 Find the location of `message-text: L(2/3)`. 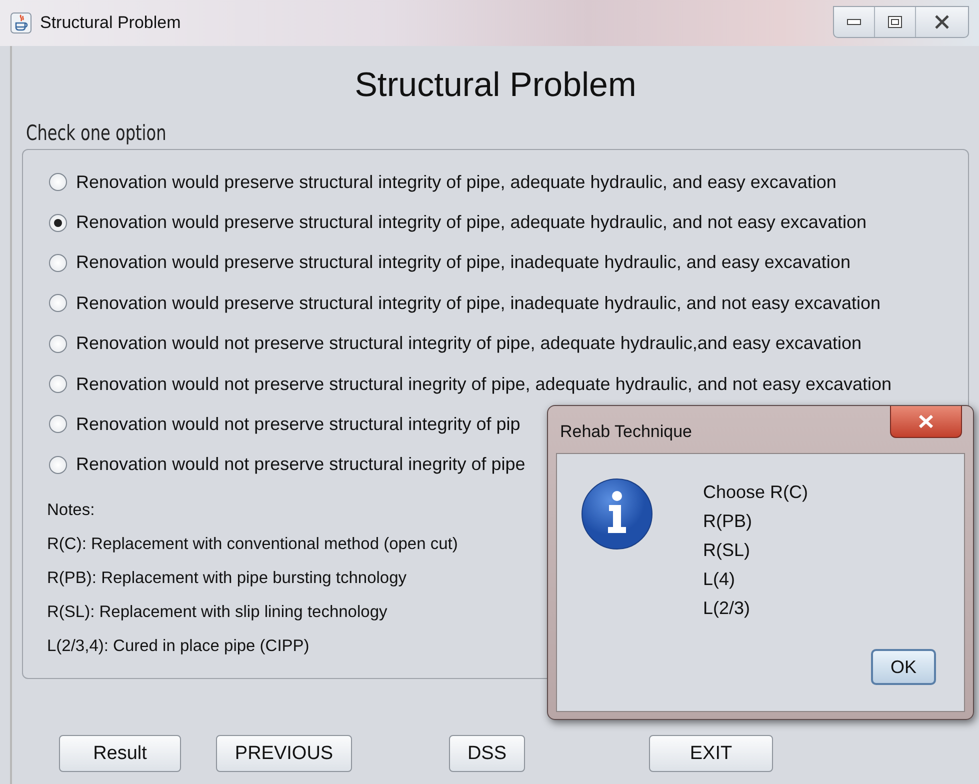

message-text: L(2/3) is located at coordinates (726, 608).